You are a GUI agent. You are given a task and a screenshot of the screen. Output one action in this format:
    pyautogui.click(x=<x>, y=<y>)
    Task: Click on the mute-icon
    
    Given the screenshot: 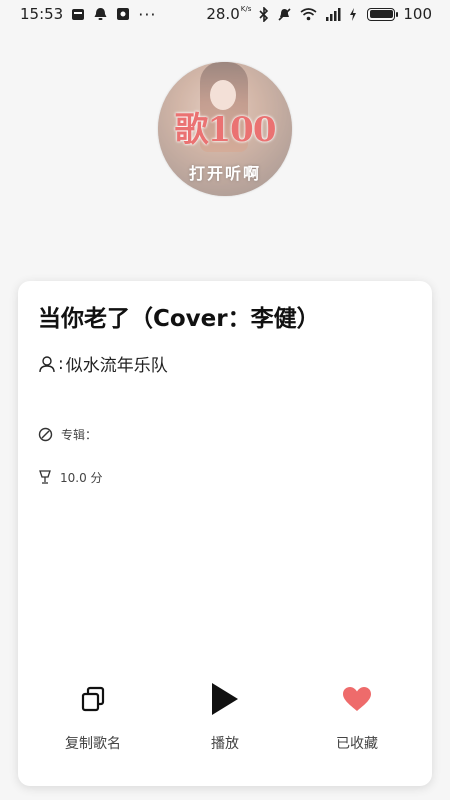 What is the action you would take?
    pyautogui.click(x=284, y=14)
    